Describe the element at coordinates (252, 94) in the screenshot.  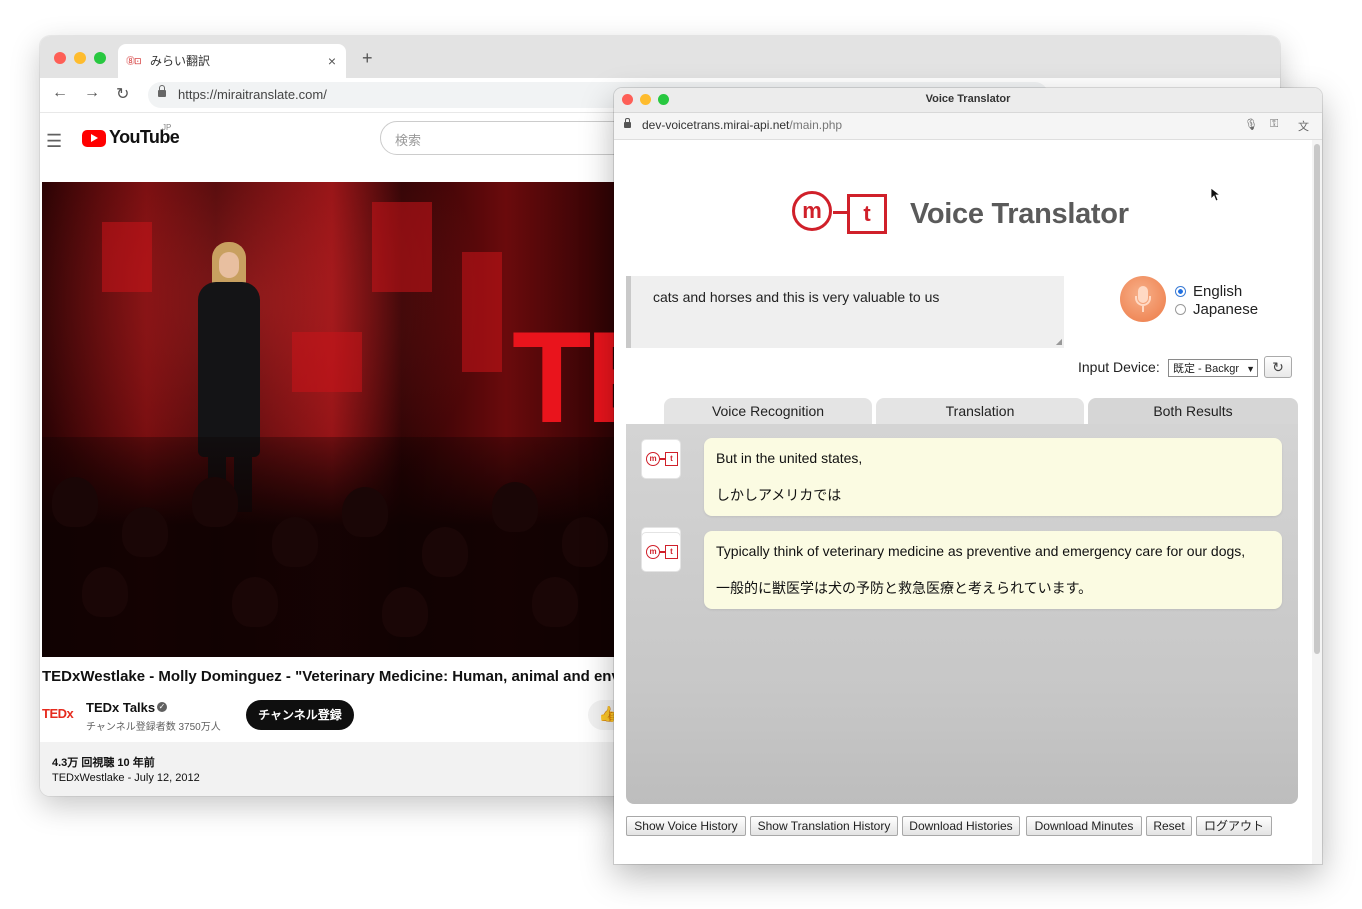
I see `address-url: https://miraitranslate.com/` at that location.